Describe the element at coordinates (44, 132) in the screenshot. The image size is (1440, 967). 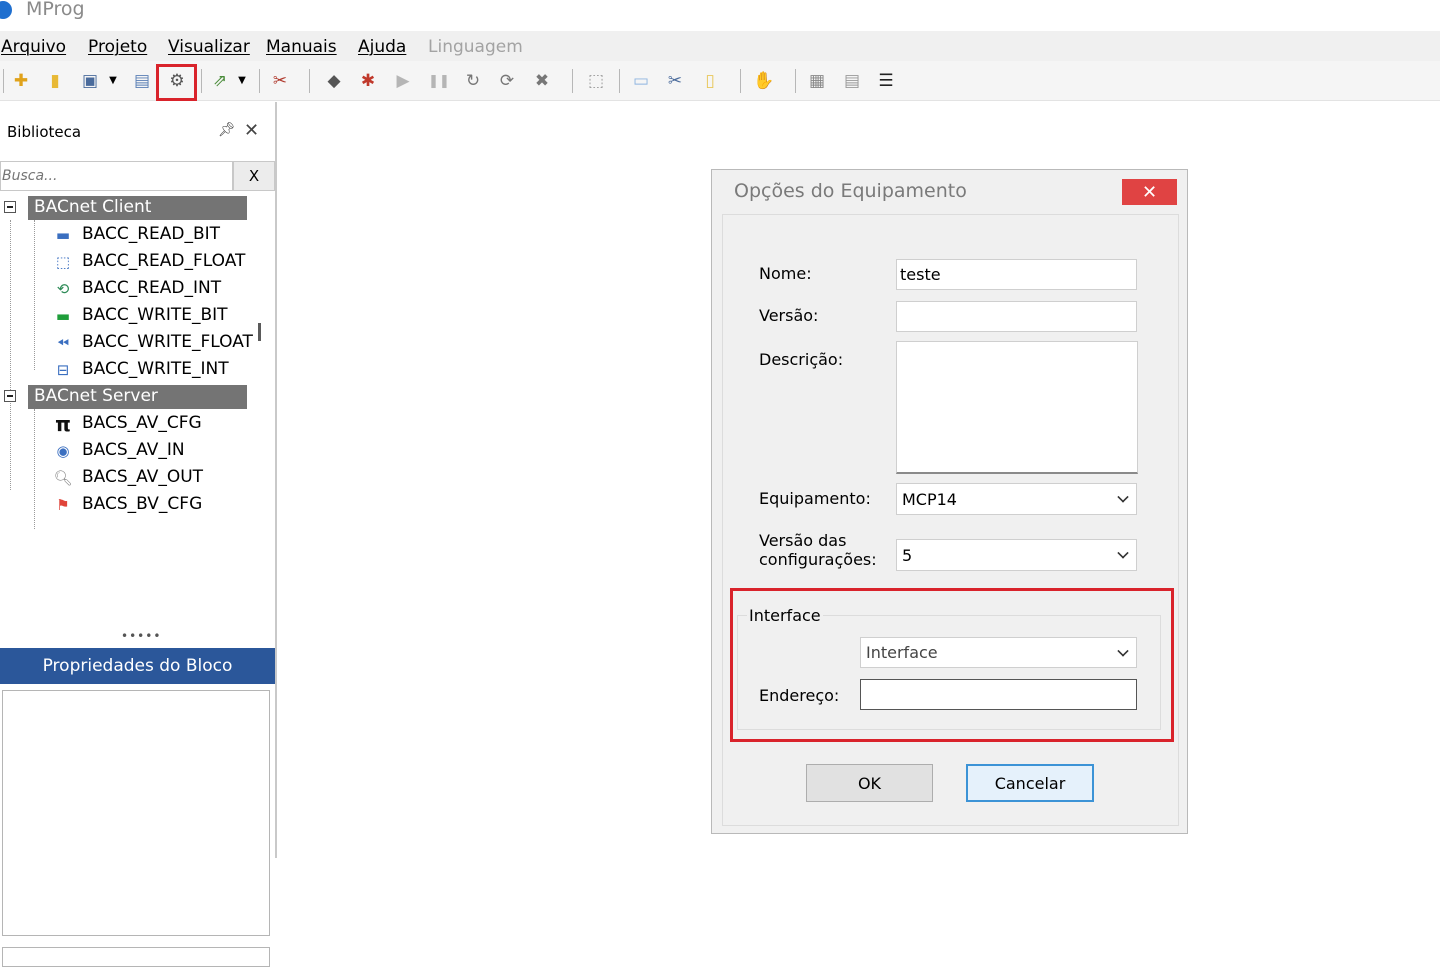
I see `library-title: Biblioteca` at that location.